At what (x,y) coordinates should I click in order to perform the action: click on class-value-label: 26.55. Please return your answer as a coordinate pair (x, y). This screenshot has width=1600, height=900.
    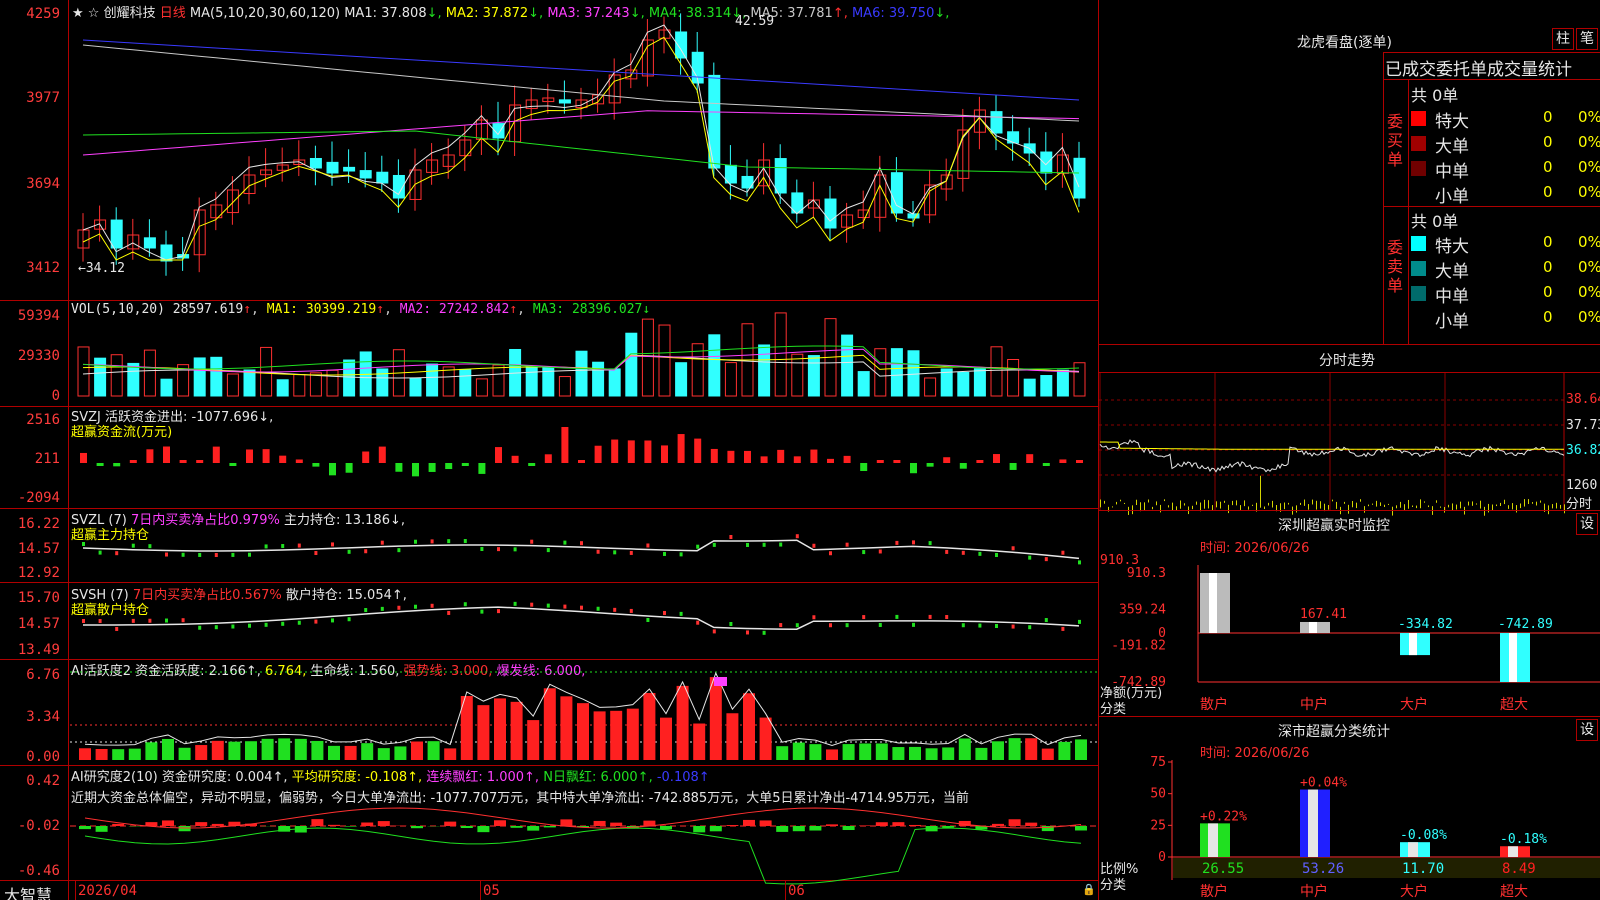
    Looking at the image, I should click on (1223, 869).